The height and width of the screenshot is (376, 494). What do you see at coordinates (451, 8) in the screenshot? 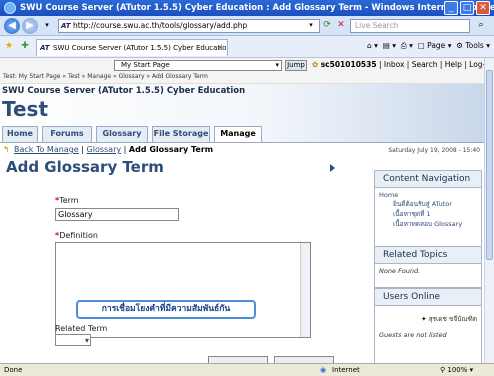
I see `minimize-button: _` at bounding box center [451, 8].